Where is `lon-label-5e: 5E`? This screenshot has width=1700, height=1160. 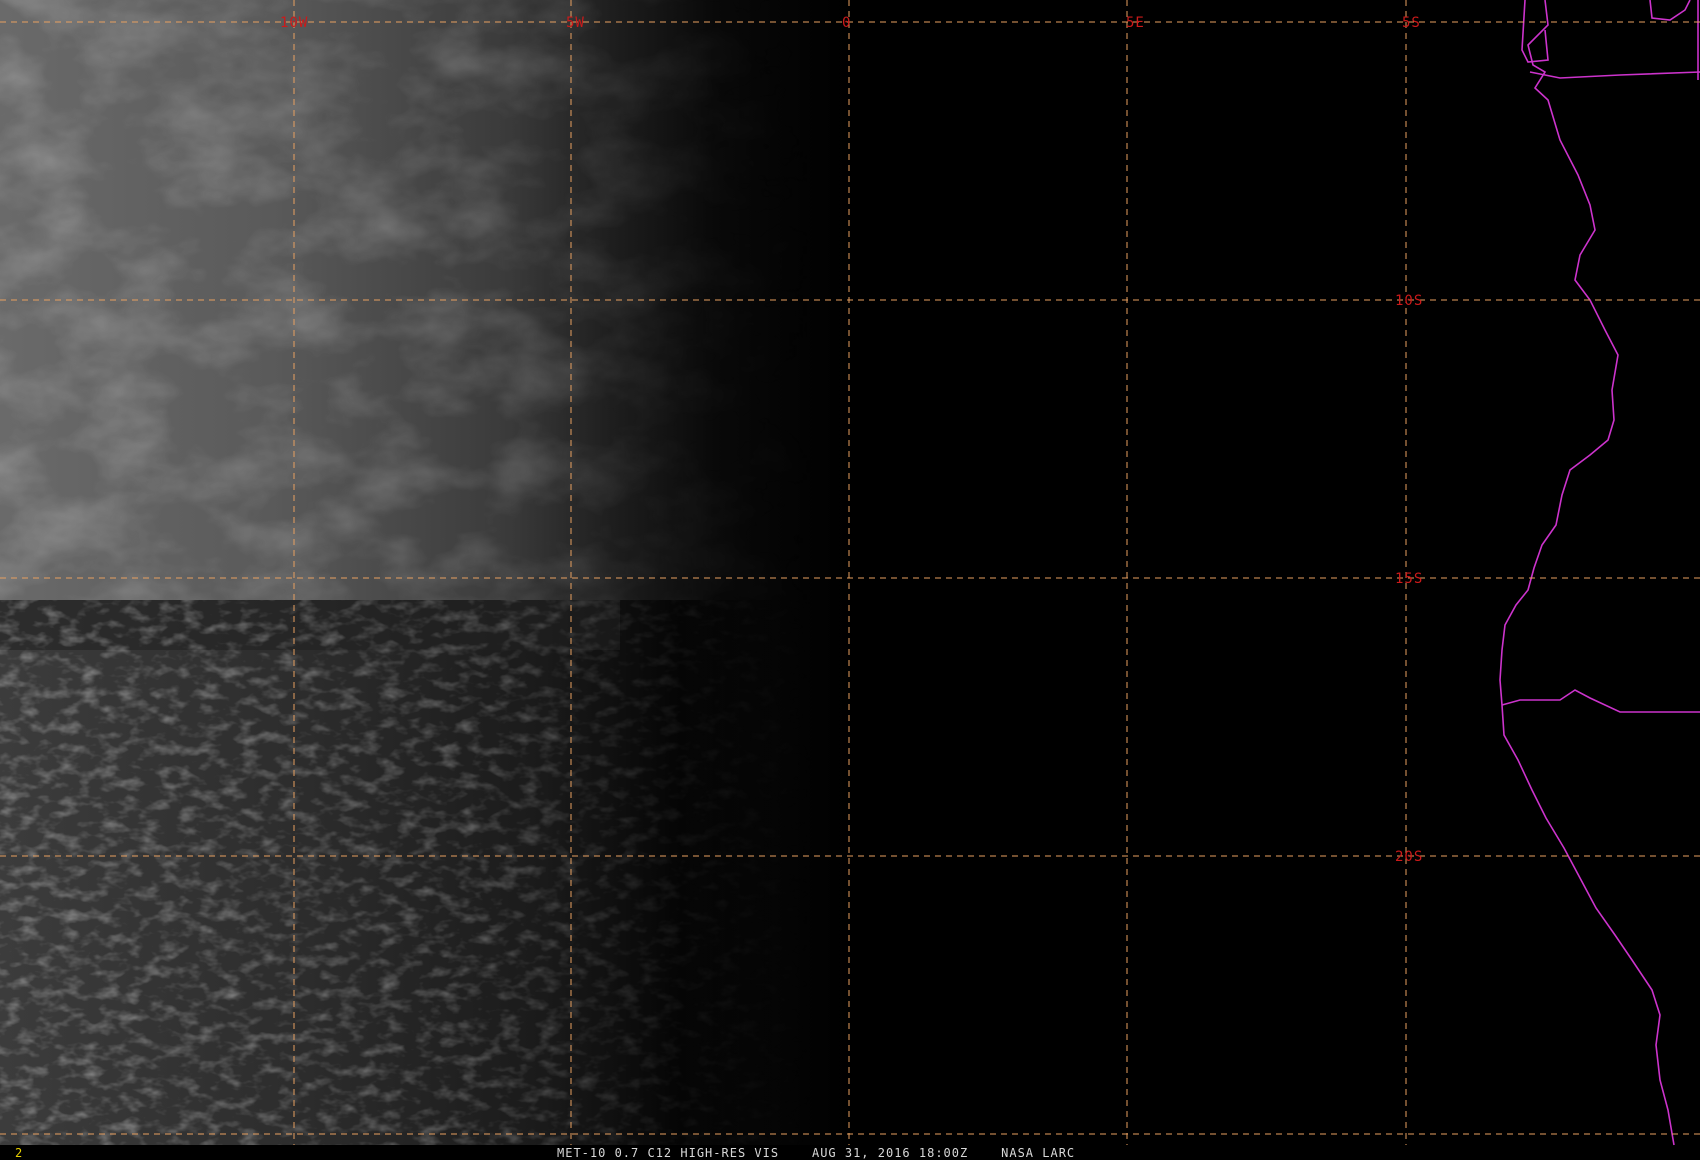 lon-label-5e: 5E is located at coordinates (1135, 23).